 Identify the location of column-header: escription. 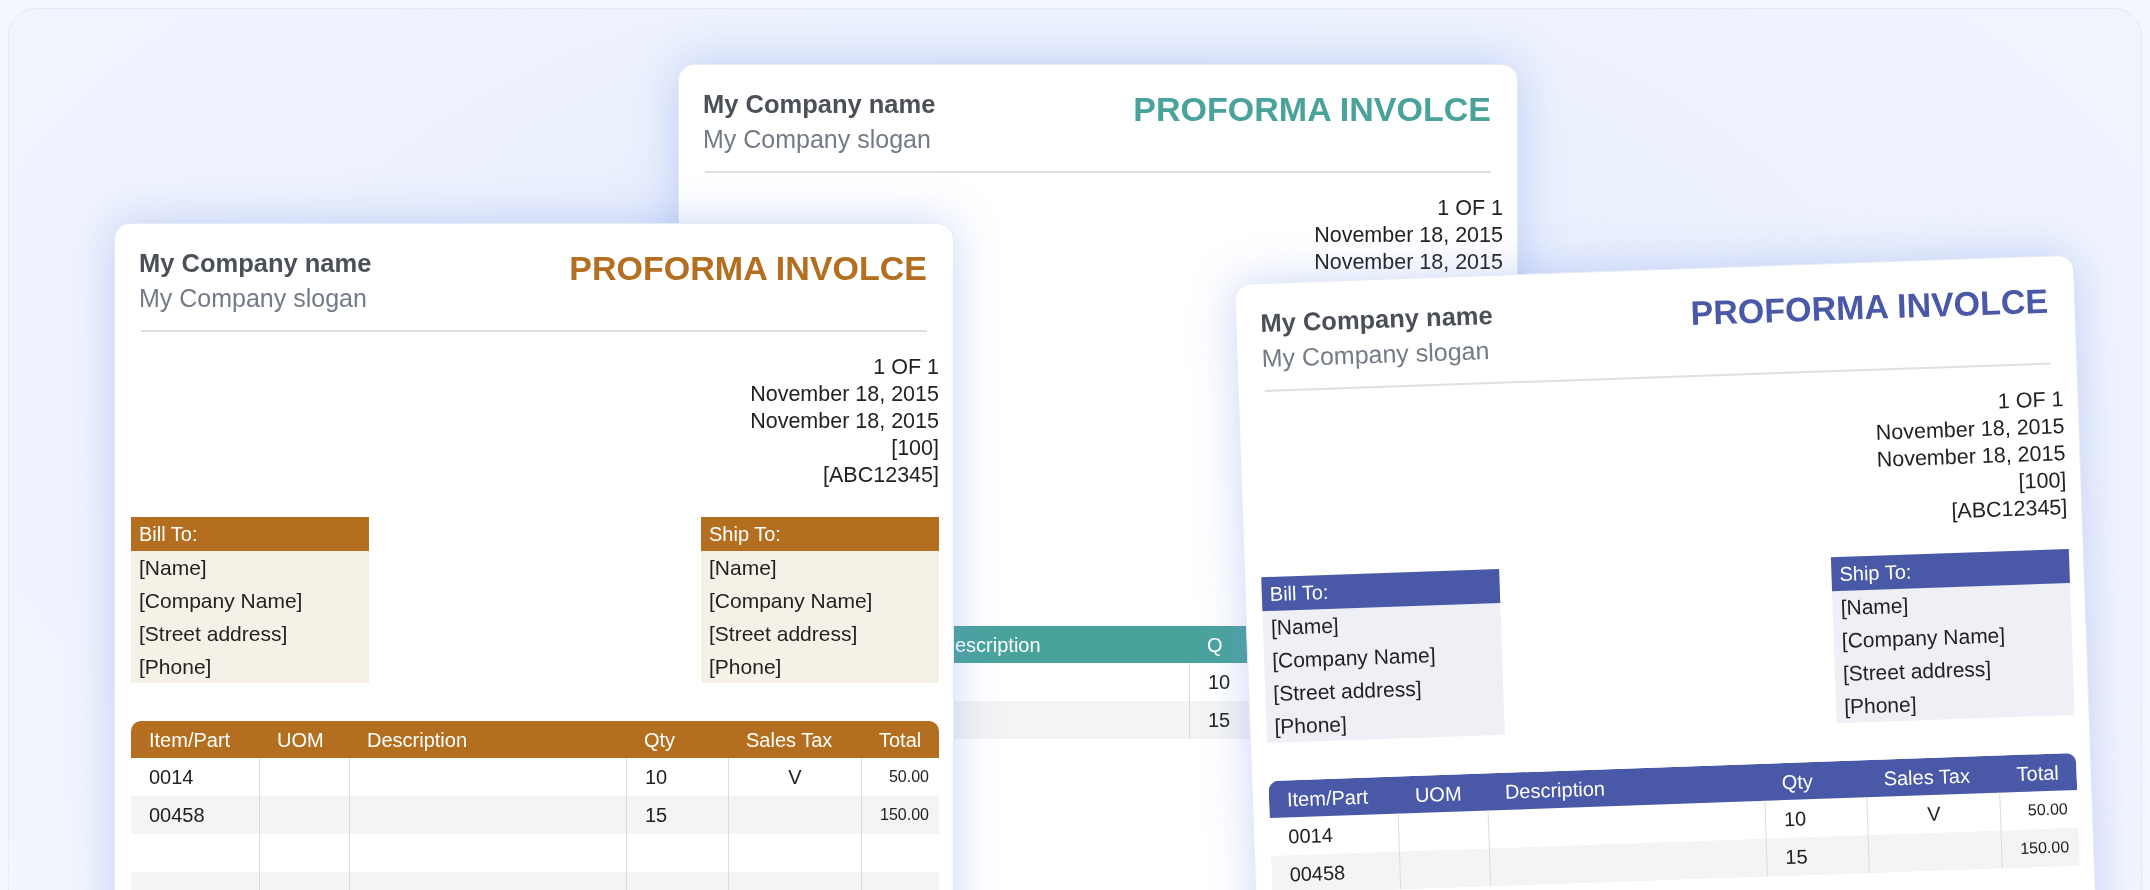
(998, 645).